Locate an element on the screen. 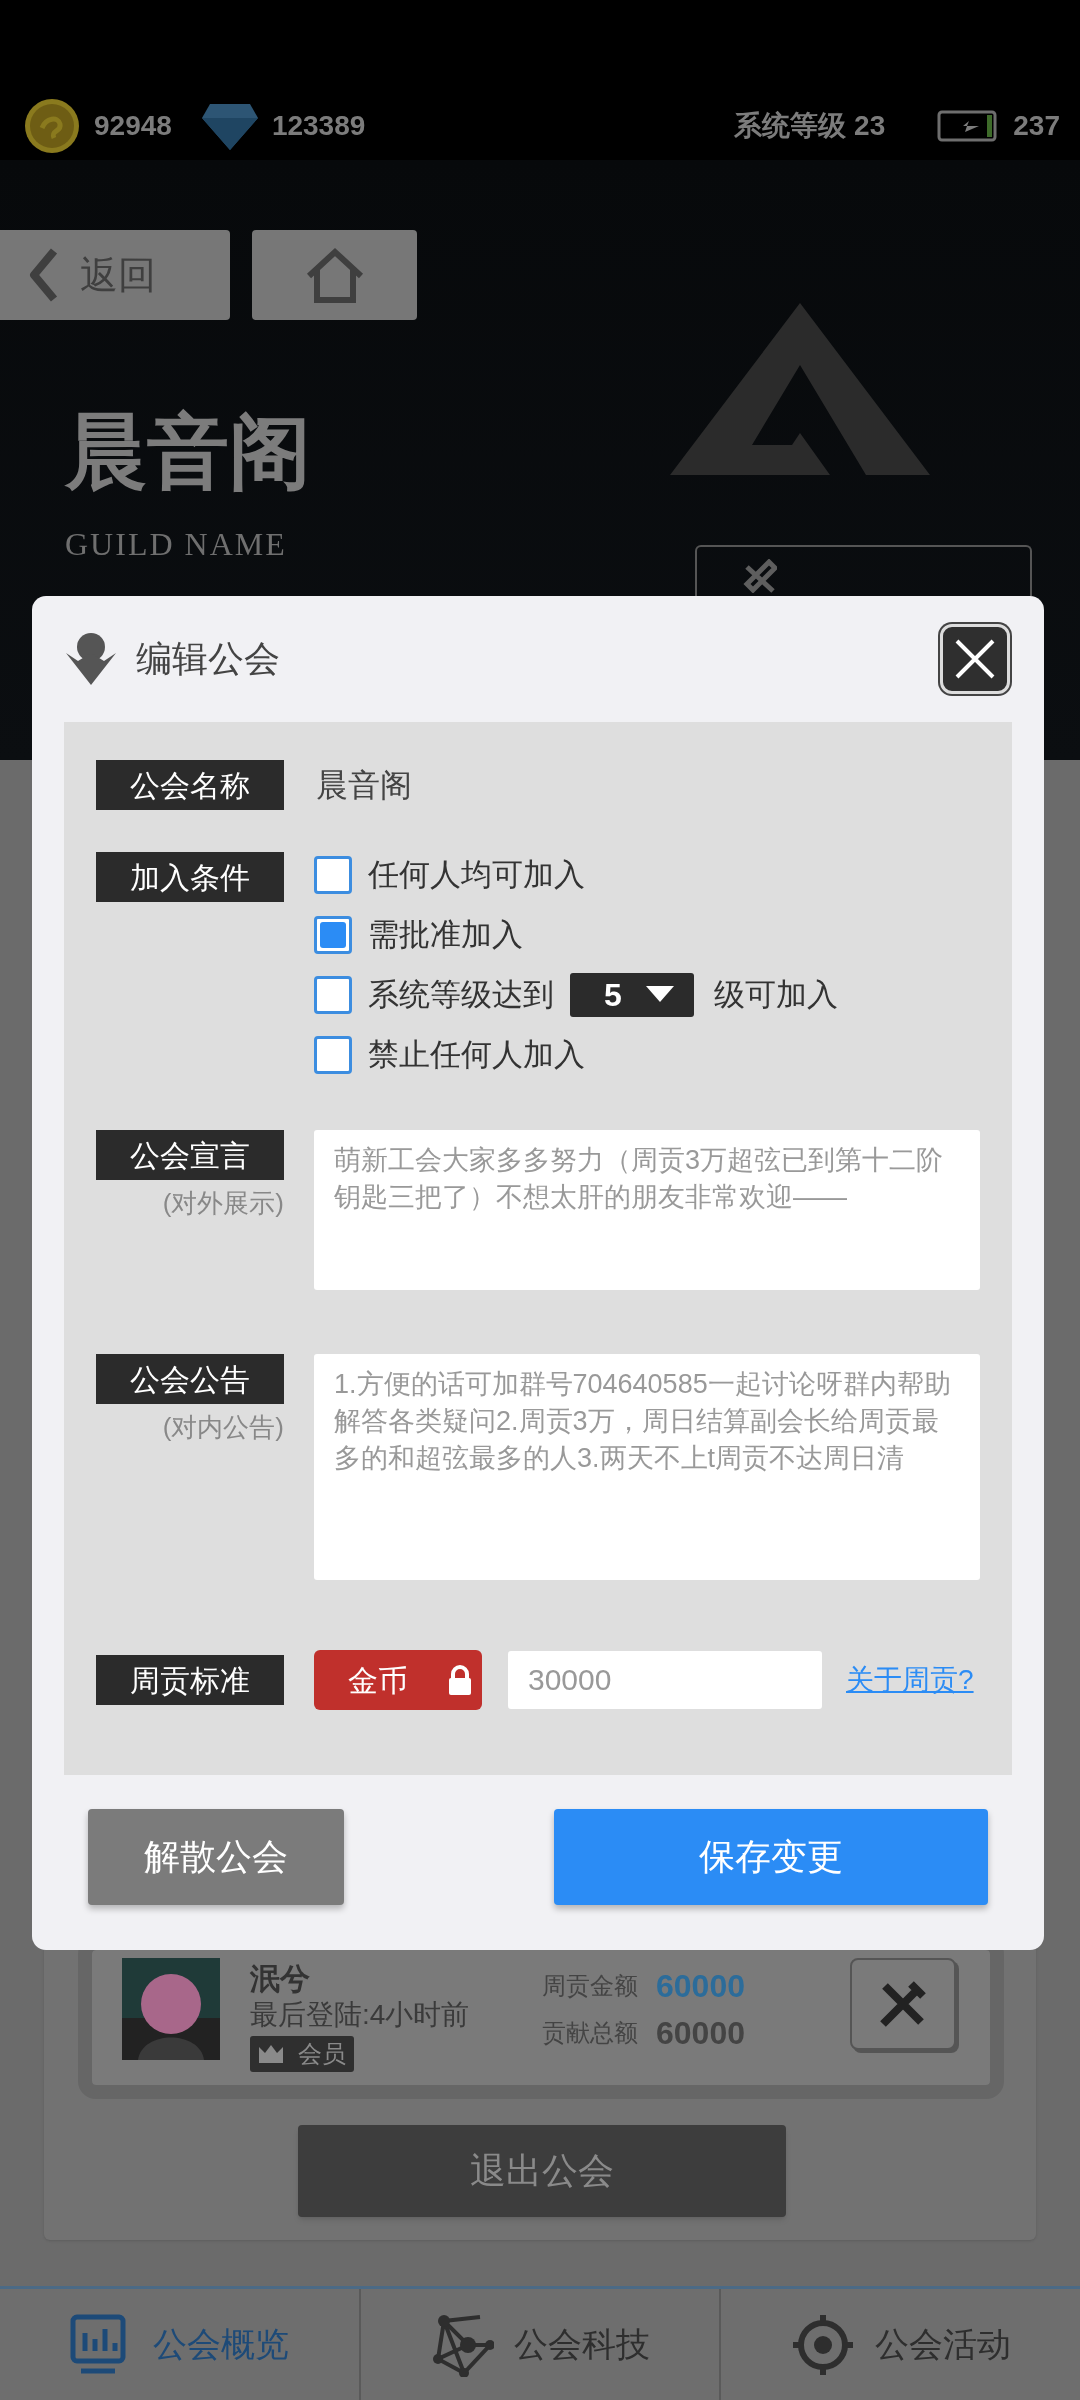 The image size is (1080, 2400). tab: 公会活动 is located at coordinates (899, 2344).